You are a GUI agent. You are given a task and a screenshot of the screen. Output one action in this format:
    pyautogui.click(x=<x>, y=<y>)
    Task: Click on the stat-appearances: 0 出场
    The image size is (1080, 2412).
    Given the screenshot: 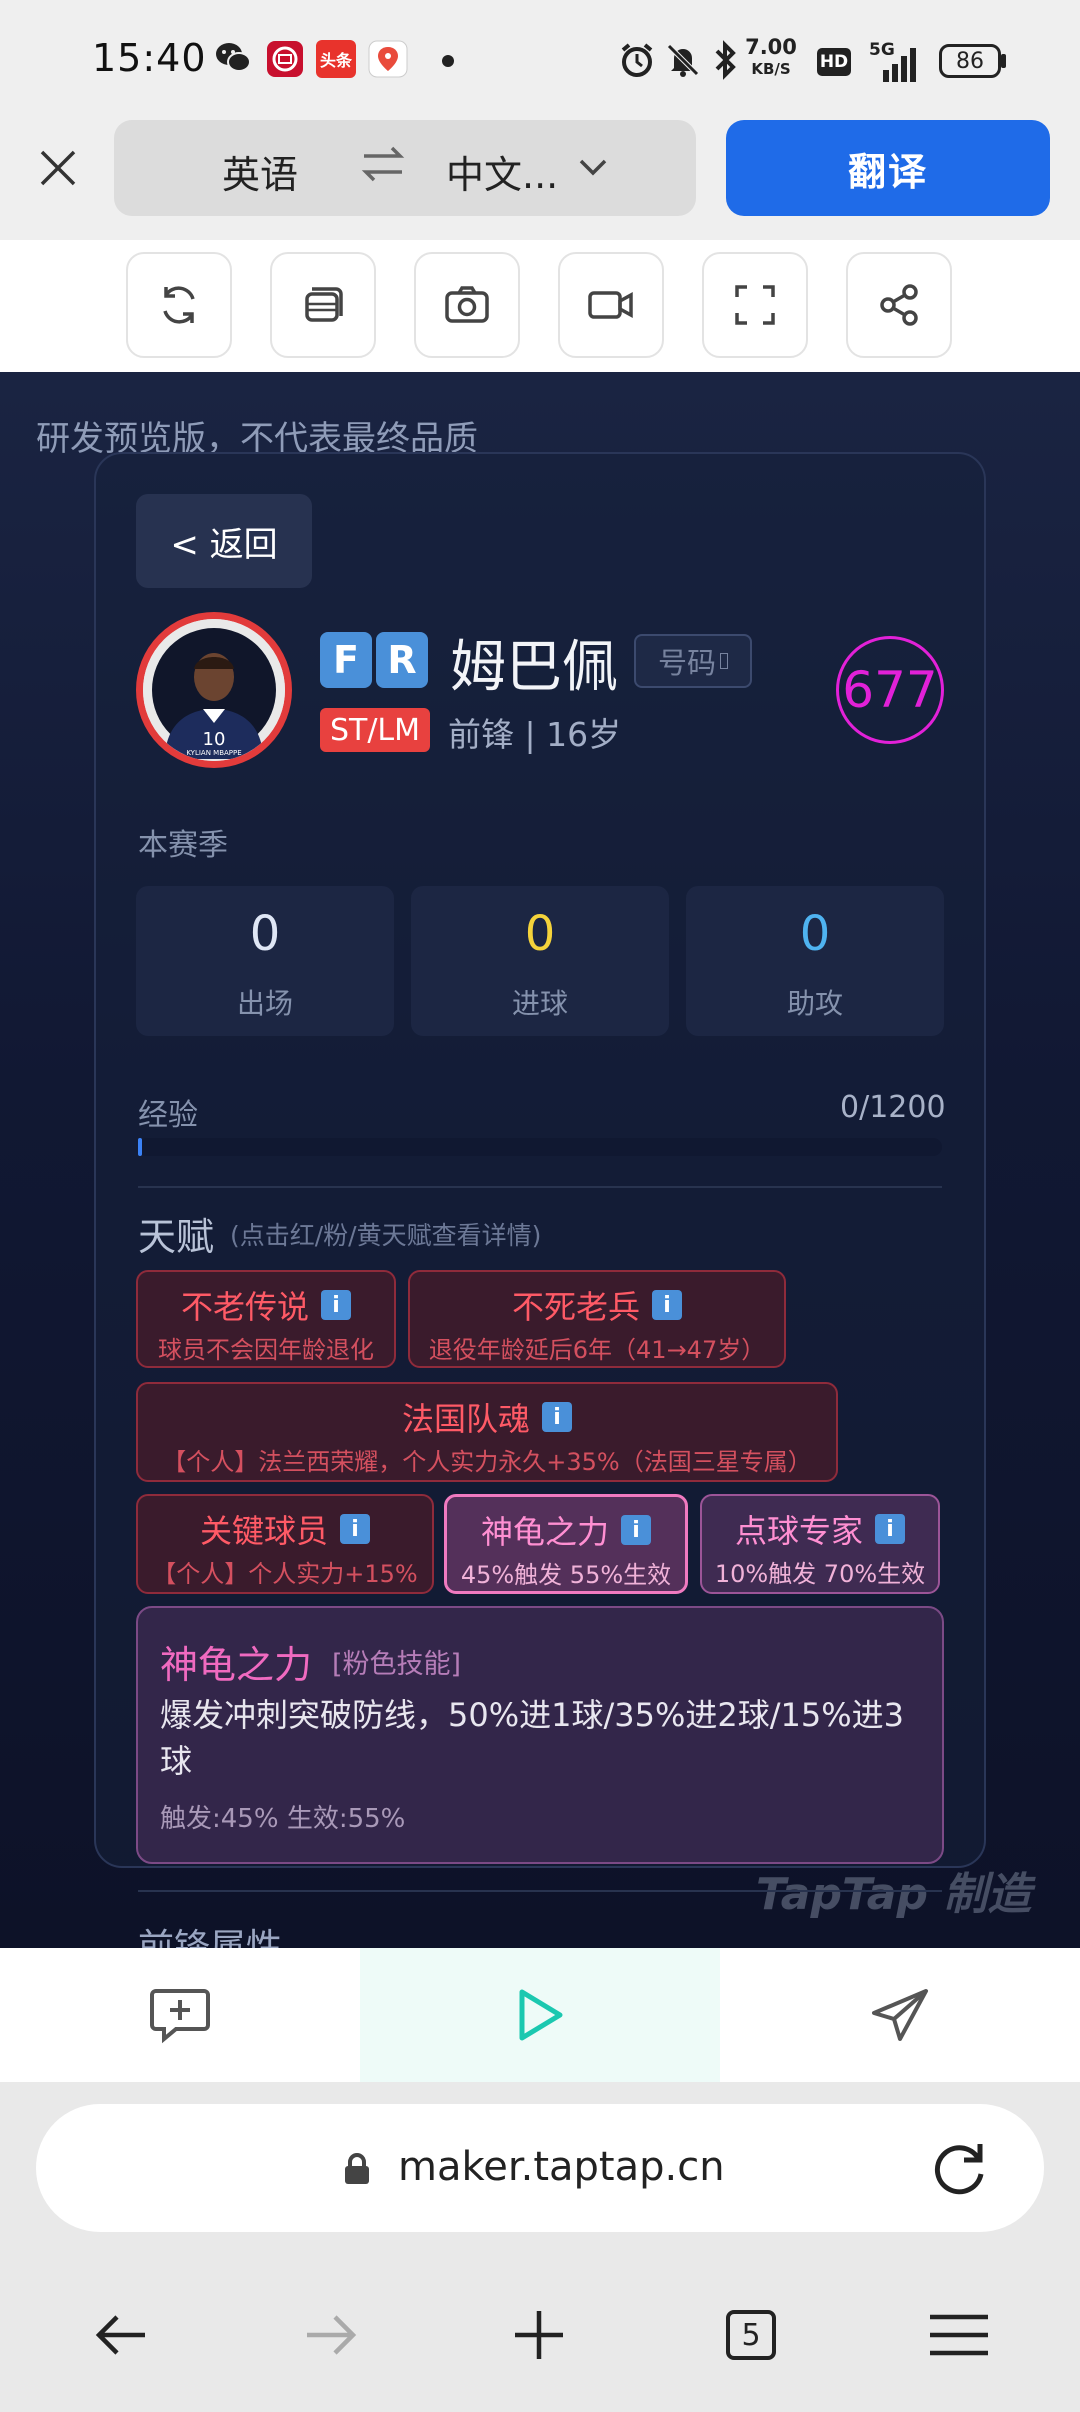 What is the action you would take?
    pyautogui.click(x=265, y=961)
    